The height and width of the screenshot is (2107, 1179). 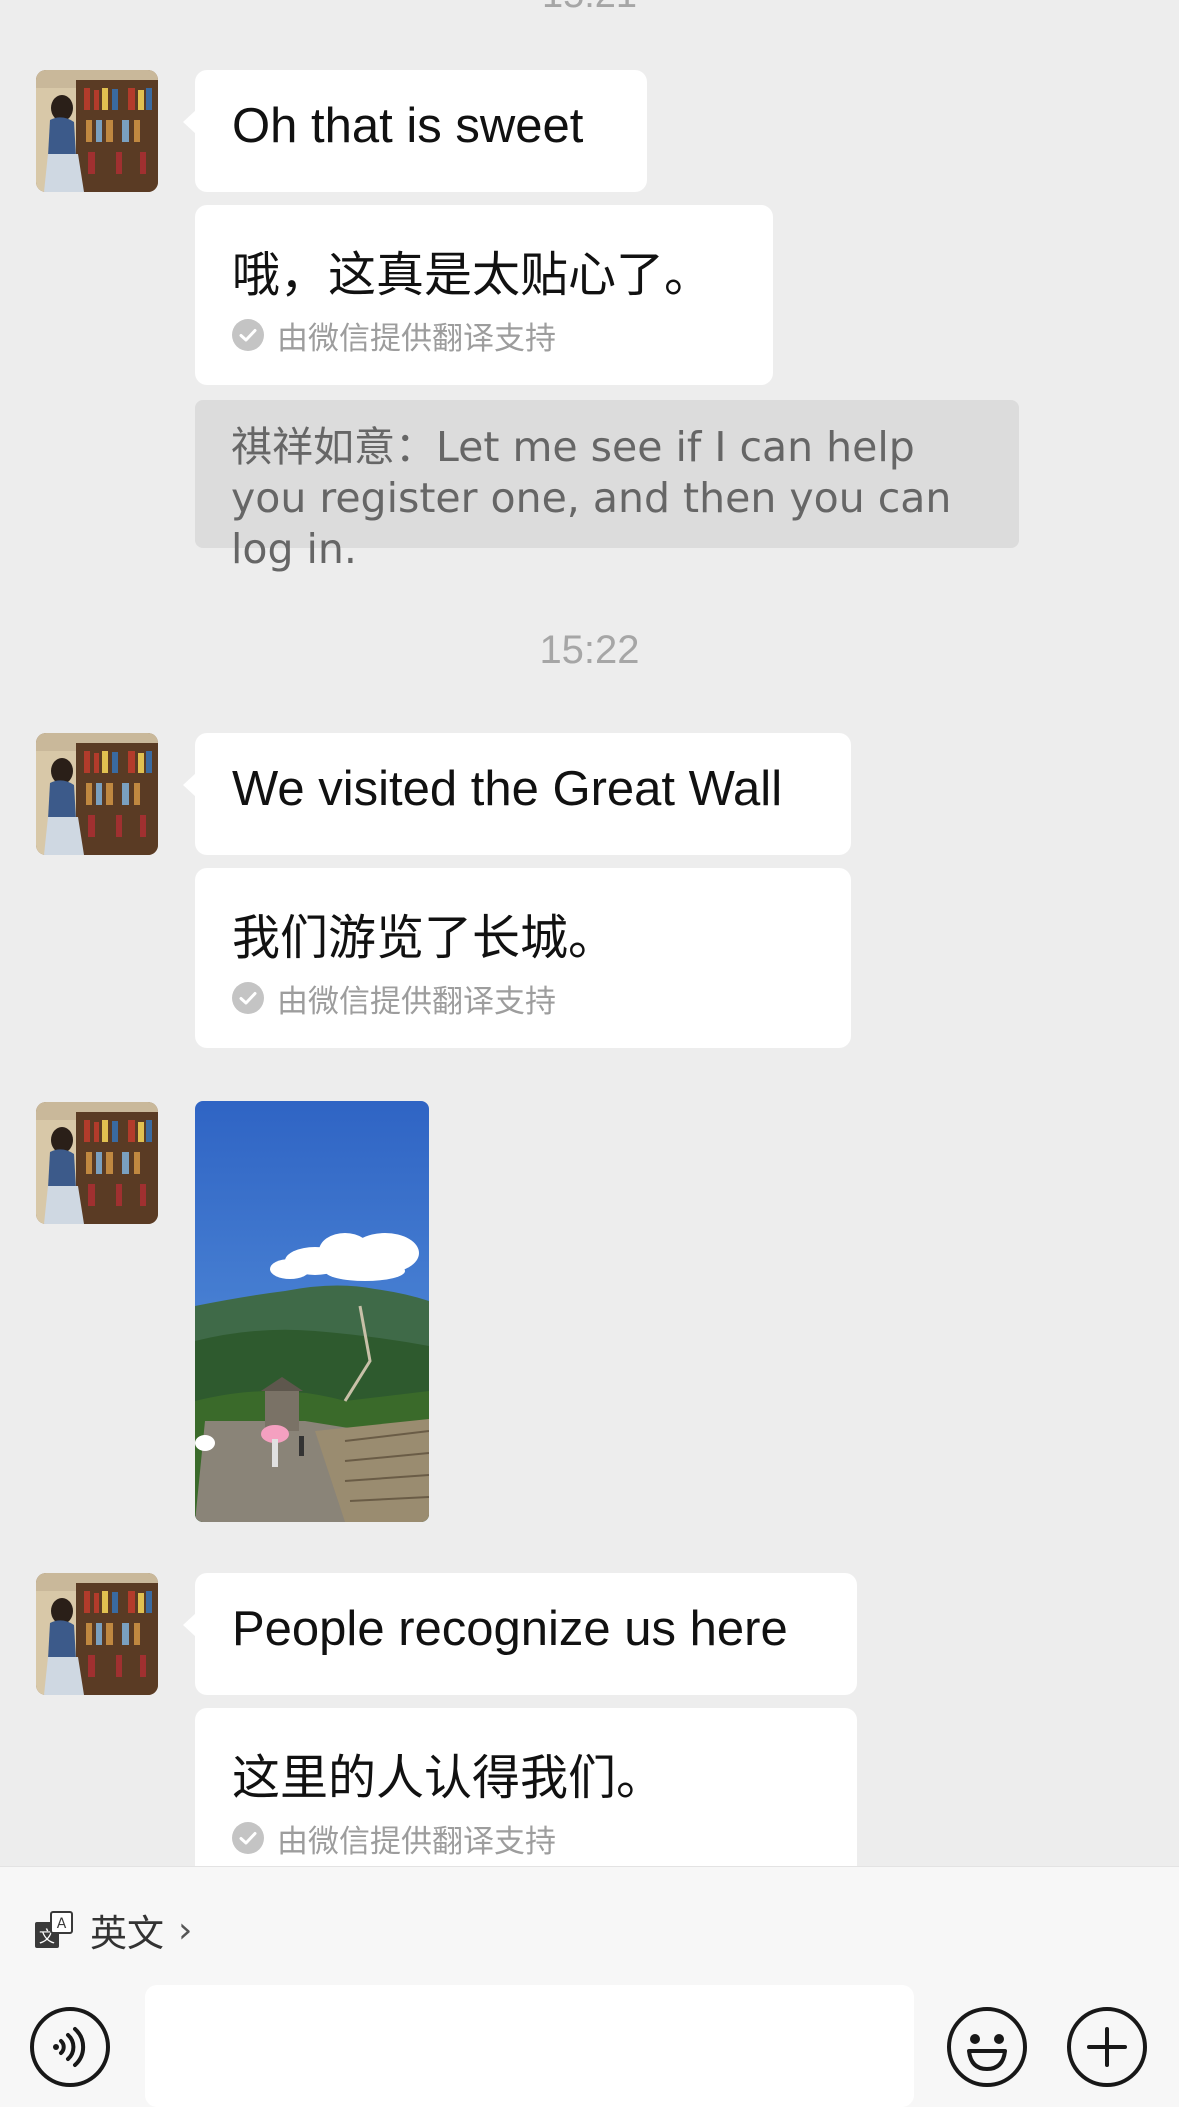 What do you see at coordinates (448, 1778) in the screenshot?
I see `translated-text: 这里的人认得我们。` at bounding box center [448, 1778].